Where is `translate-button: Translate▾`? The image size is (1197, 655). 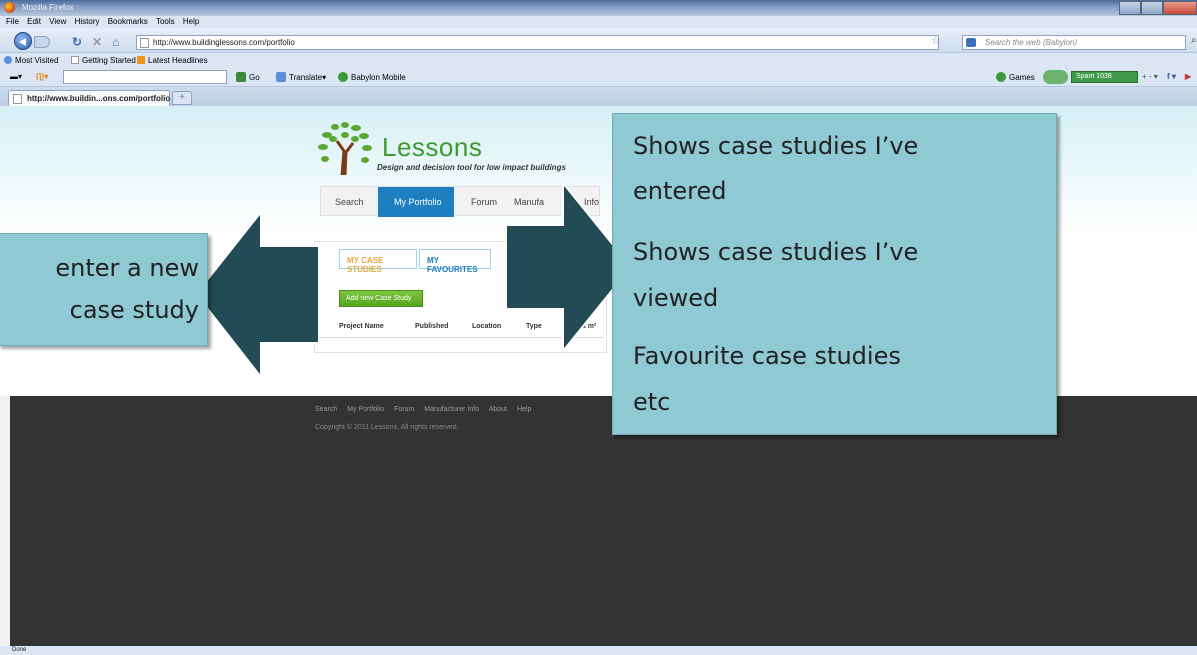 translate-button: Translate▾ is located at coordinates (301, 77).